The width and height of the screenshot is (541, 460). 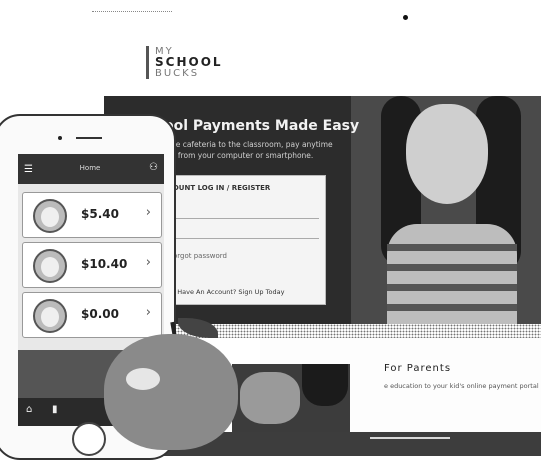 What do you see at coordinates (222, 188) in the screenshot?
I see `login-heading: DUNT LOG IN / REGISTER` at bounding box center [222, 188].